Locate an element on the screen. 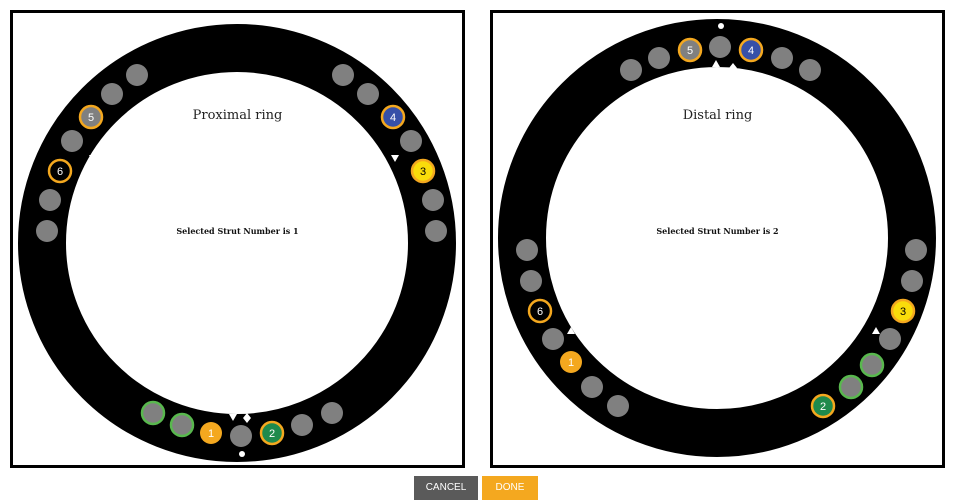 This screenshot has height=500, width=954. strut-5: 5 is located at coordinates (690, 50).